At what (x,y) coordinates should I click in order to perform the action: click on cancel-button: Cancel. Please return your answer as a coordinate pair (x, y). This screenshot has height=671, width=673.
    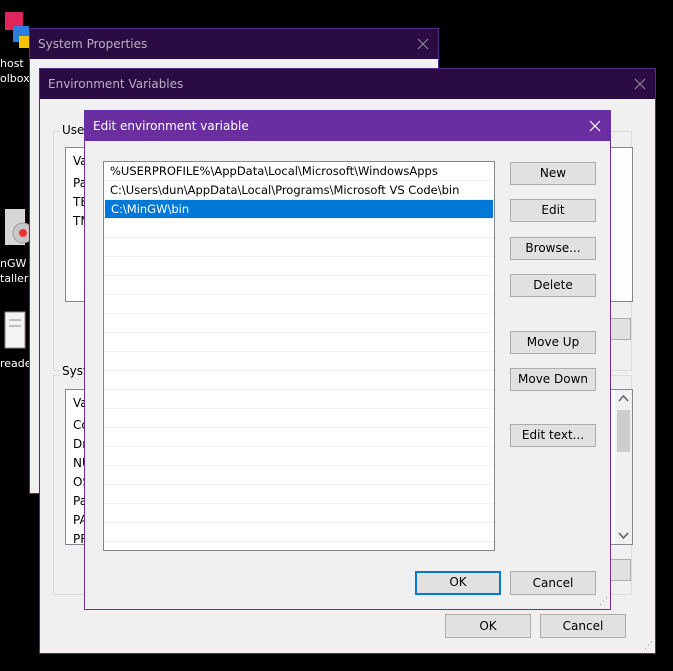
    Looking at the image, I should click on (553, 583).